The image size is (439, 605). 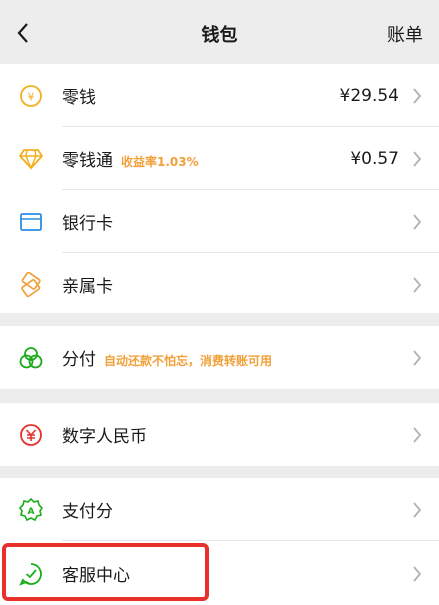 I want to click on row-label: 数字人民币, so click(x=104, y=437).